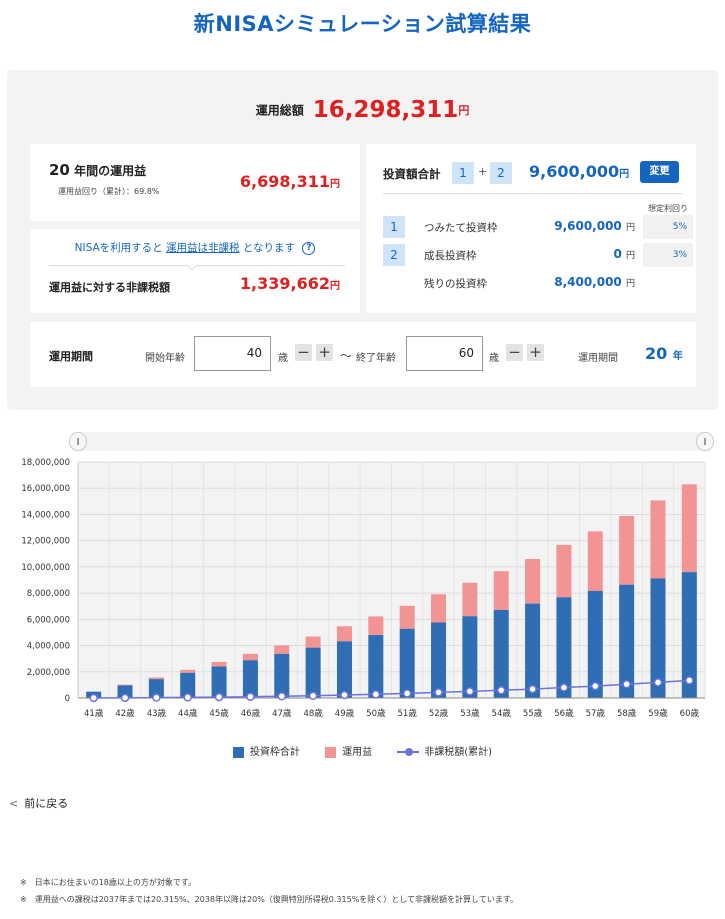 The image size is (725, 919). Describe the element at coordinates (269, 248) in the screenshot. I see `tax-note-suffix: となります` at that location.